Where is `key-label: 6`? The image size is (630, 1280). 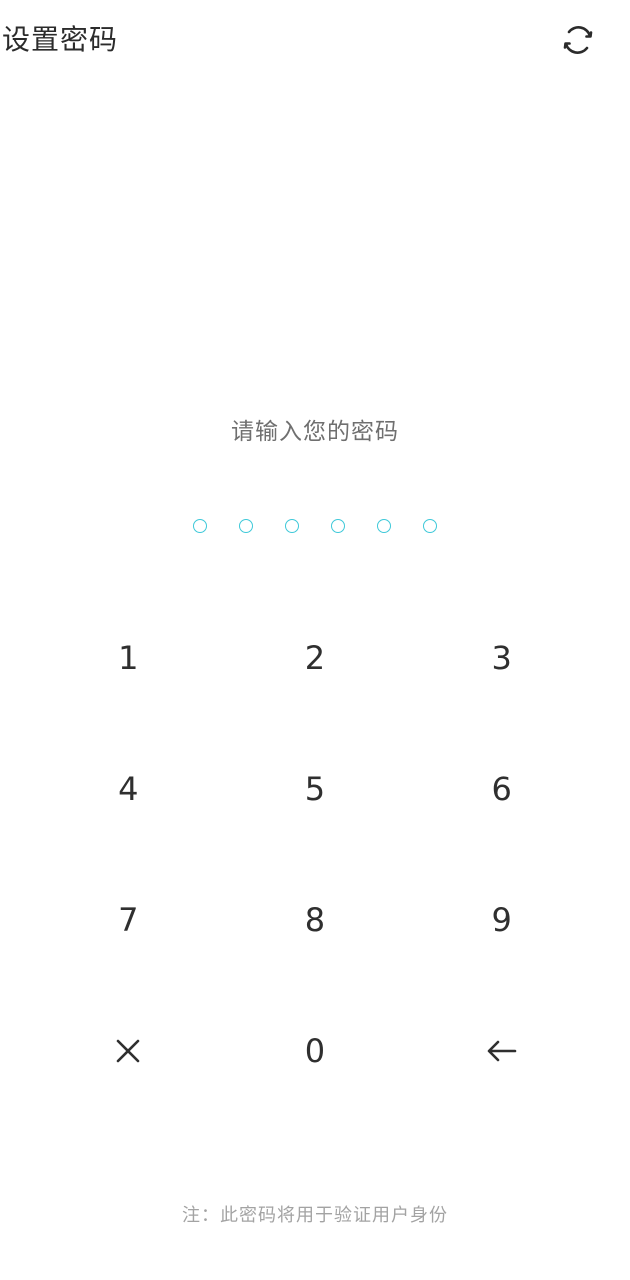
key-label: 6 is located at coordinates (501, 788).